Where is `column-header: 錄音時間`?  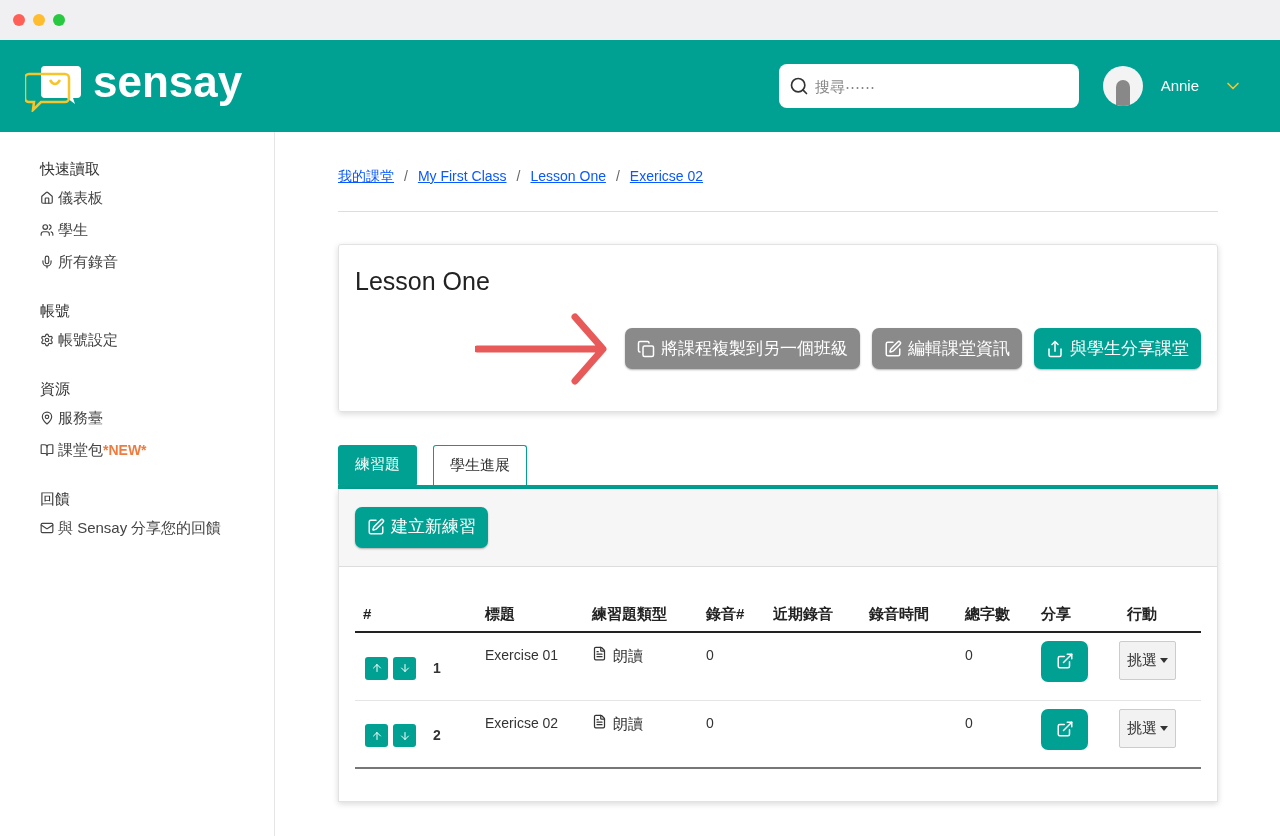
column-header: 錄音時間 is located at coordinates (899, 614).